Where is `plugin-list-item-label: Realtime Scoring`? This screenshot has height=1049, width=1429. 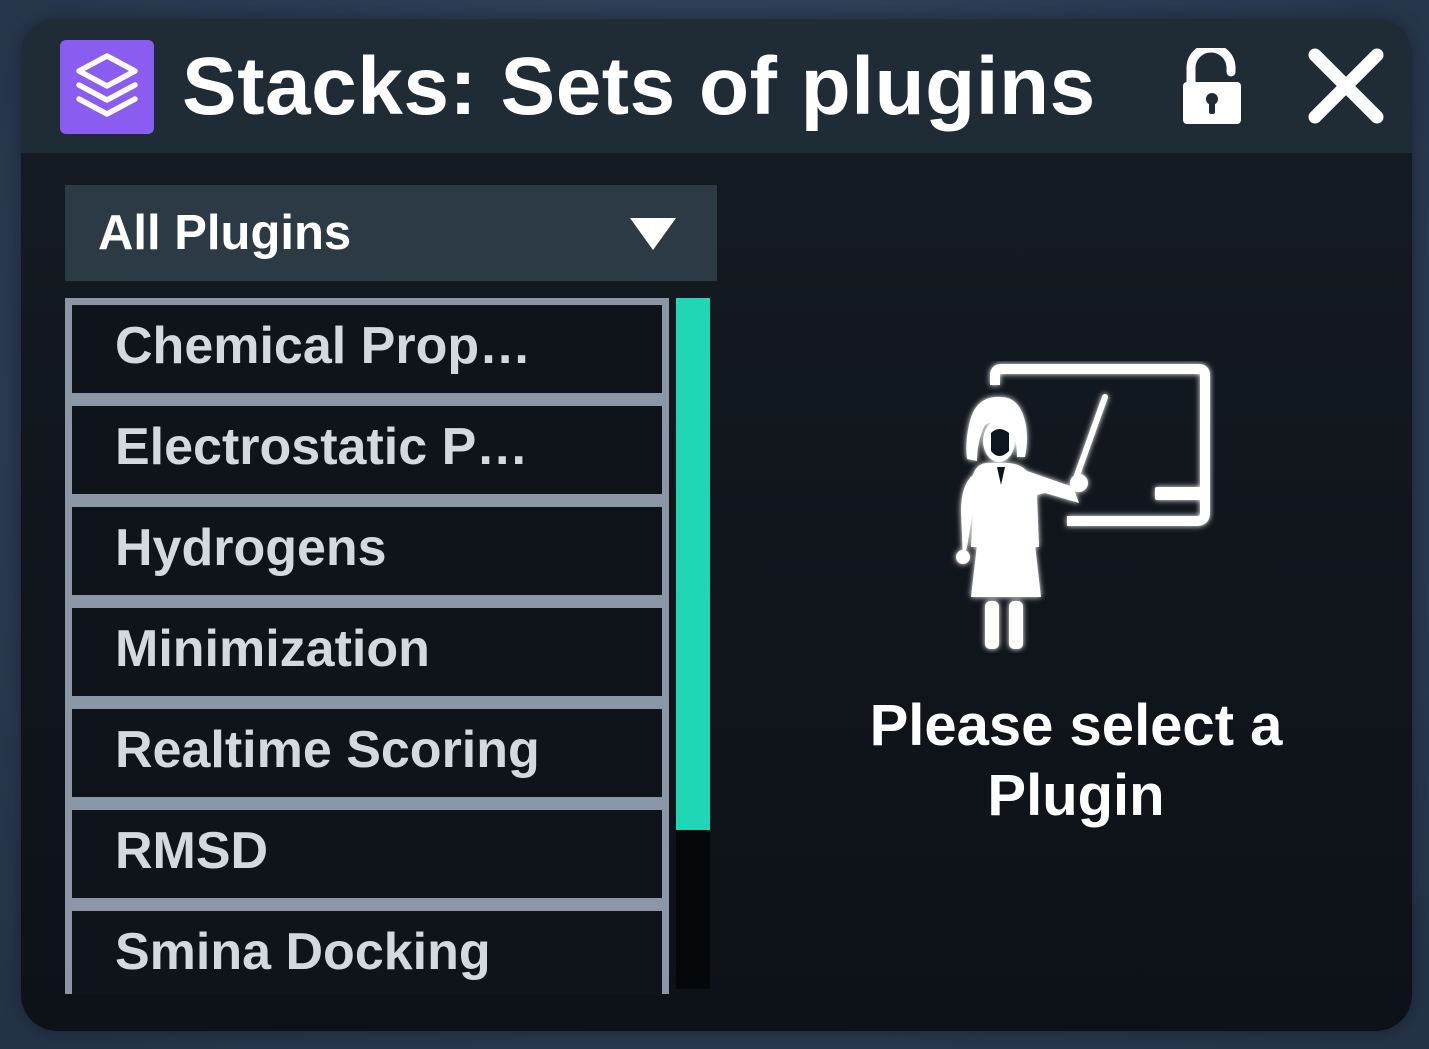 plugin-list-item-label: Realtime Scoring is located at coordinates (327, 750).